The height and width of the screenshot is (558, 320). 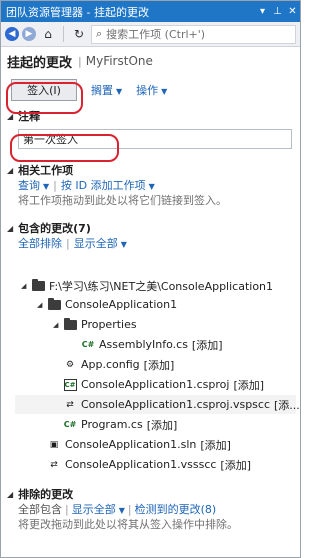 What do you see at coordinates (103, 185) in the screenshot?
I see `add-by-id-label: 按 ID 添加工作项` at bounding box center [103, 185].